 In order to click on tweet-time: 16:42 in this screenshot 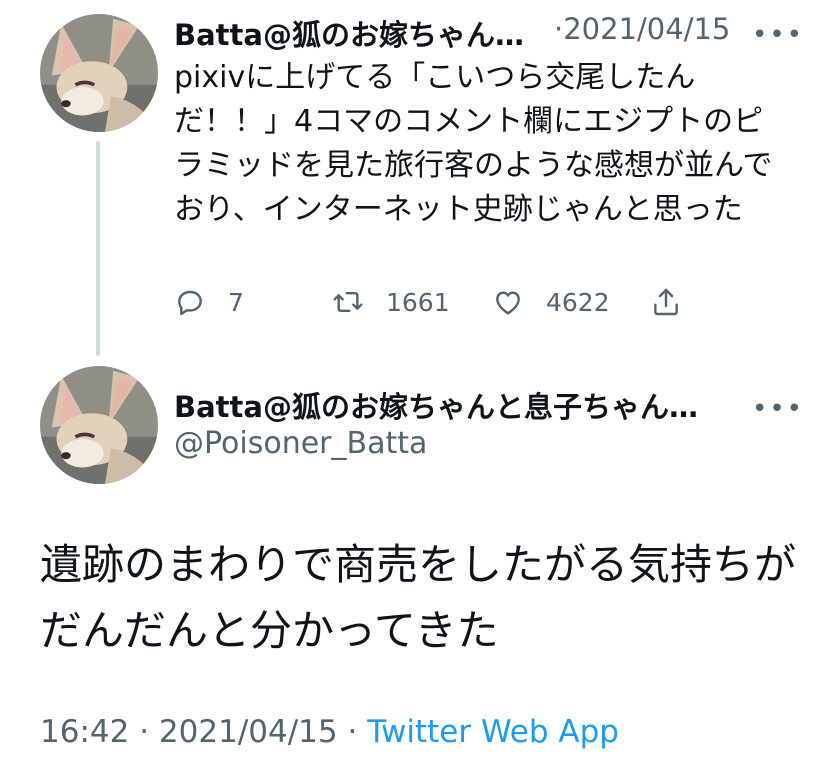, I will do `click(84, 732)`.